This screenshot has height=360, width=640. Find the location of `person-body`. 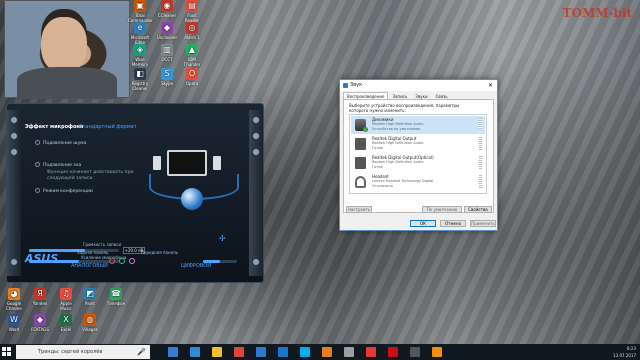

person-body is located at coordinates (67, 83).